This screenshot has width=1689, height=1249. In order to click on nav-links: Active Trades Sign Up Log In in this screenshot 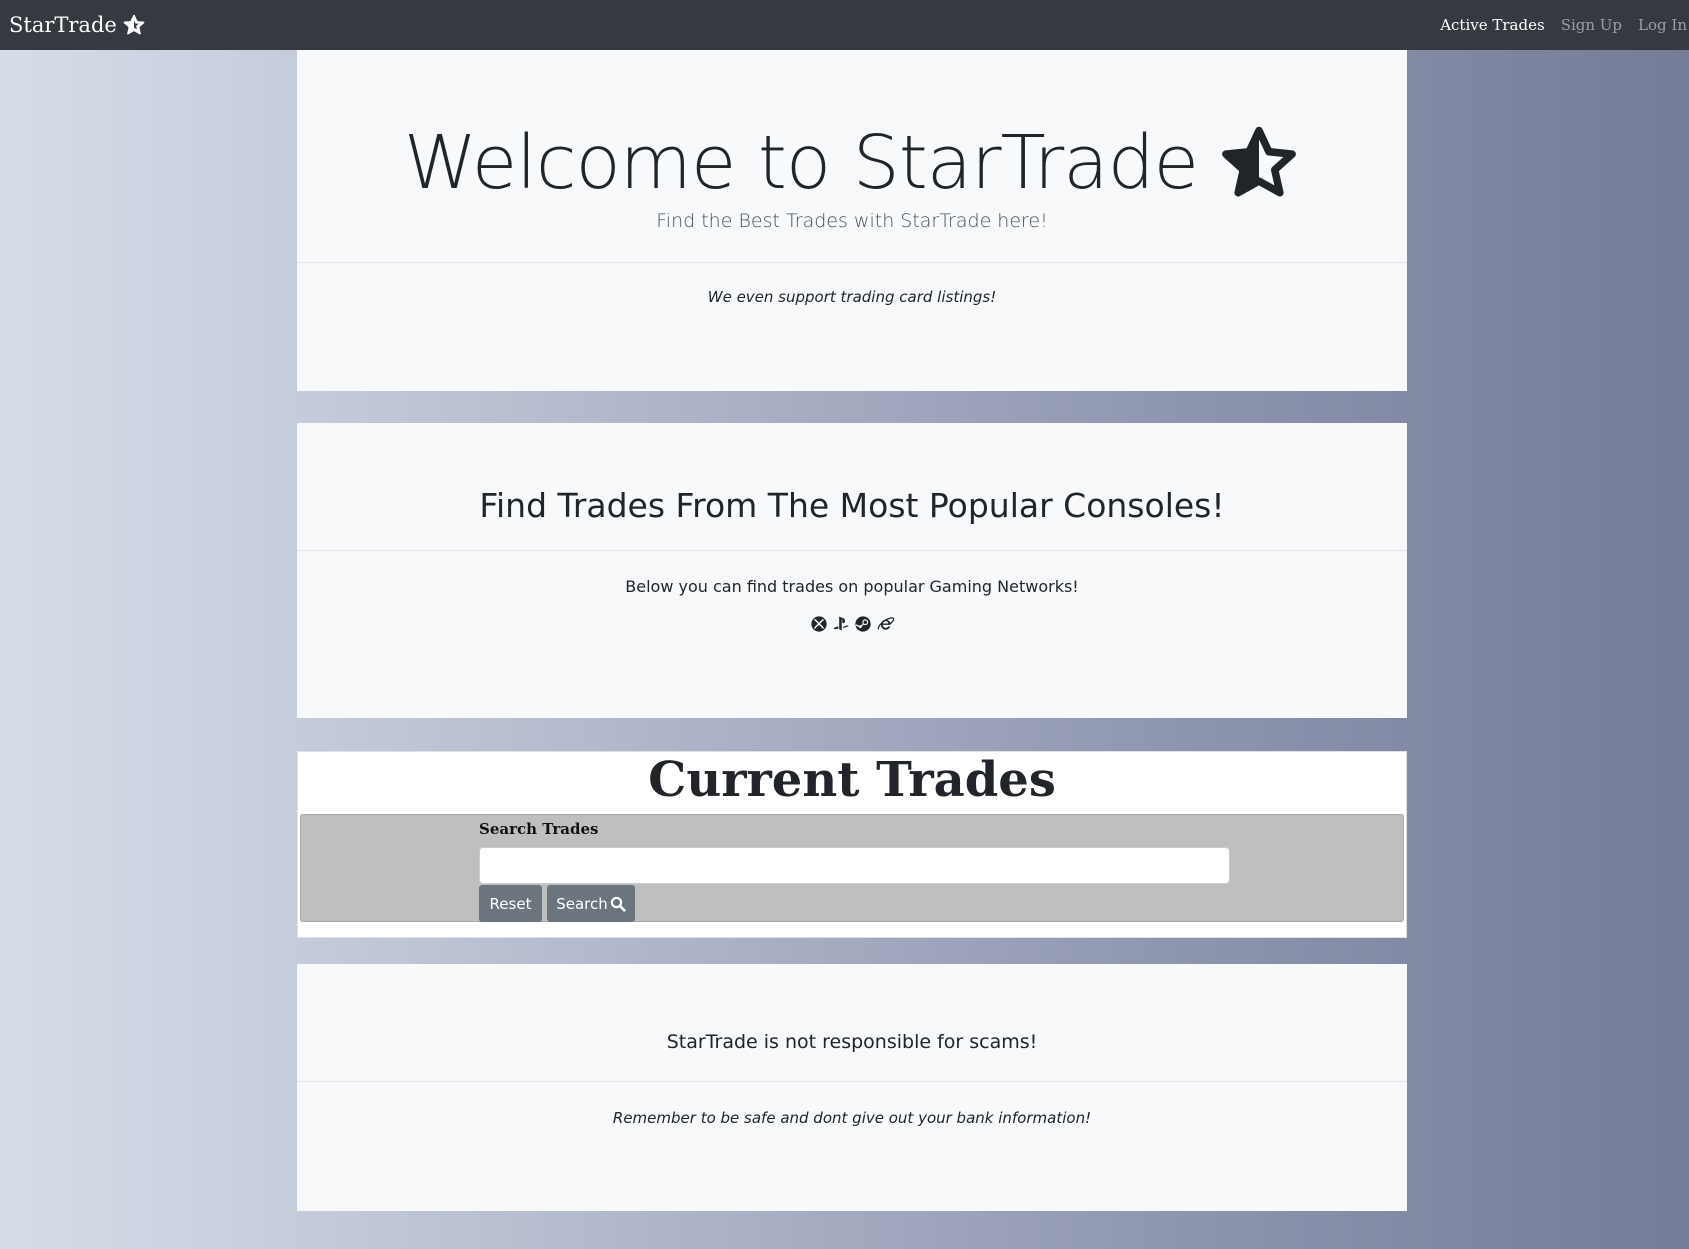, I will do `click(1563, 25)`.